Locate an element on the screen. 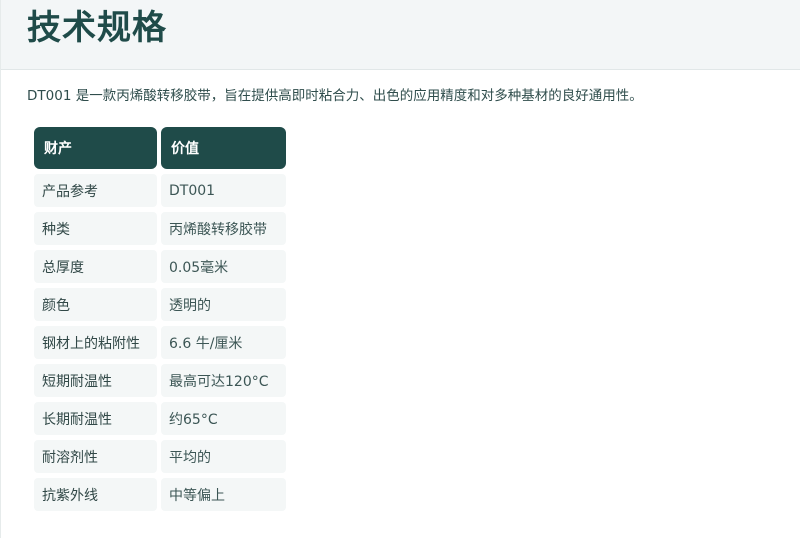 The width and height of the screenshot is (800, 538). table-row: 短期耐温性 最高可达120°C is located at coordinates (160, 380).